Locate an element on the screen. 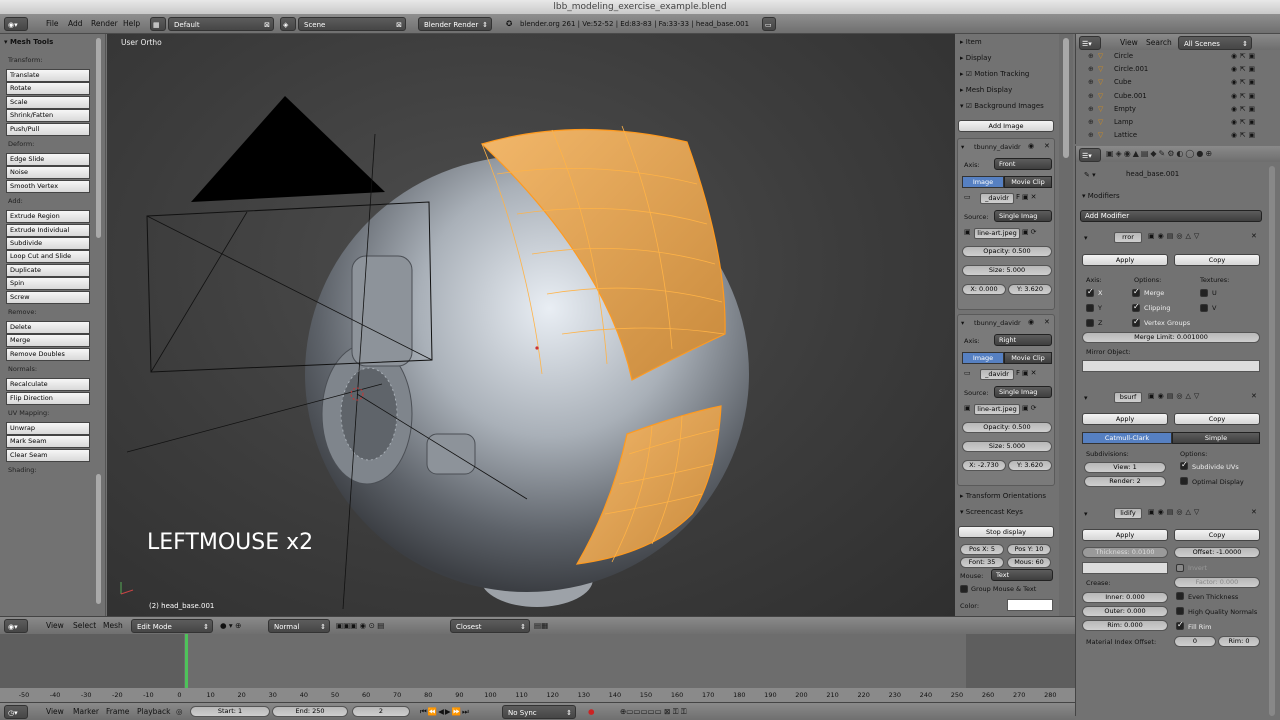 The image size is (1280, 720). subdivide-uvs-checkbox is located at coordinates (1184, 465).